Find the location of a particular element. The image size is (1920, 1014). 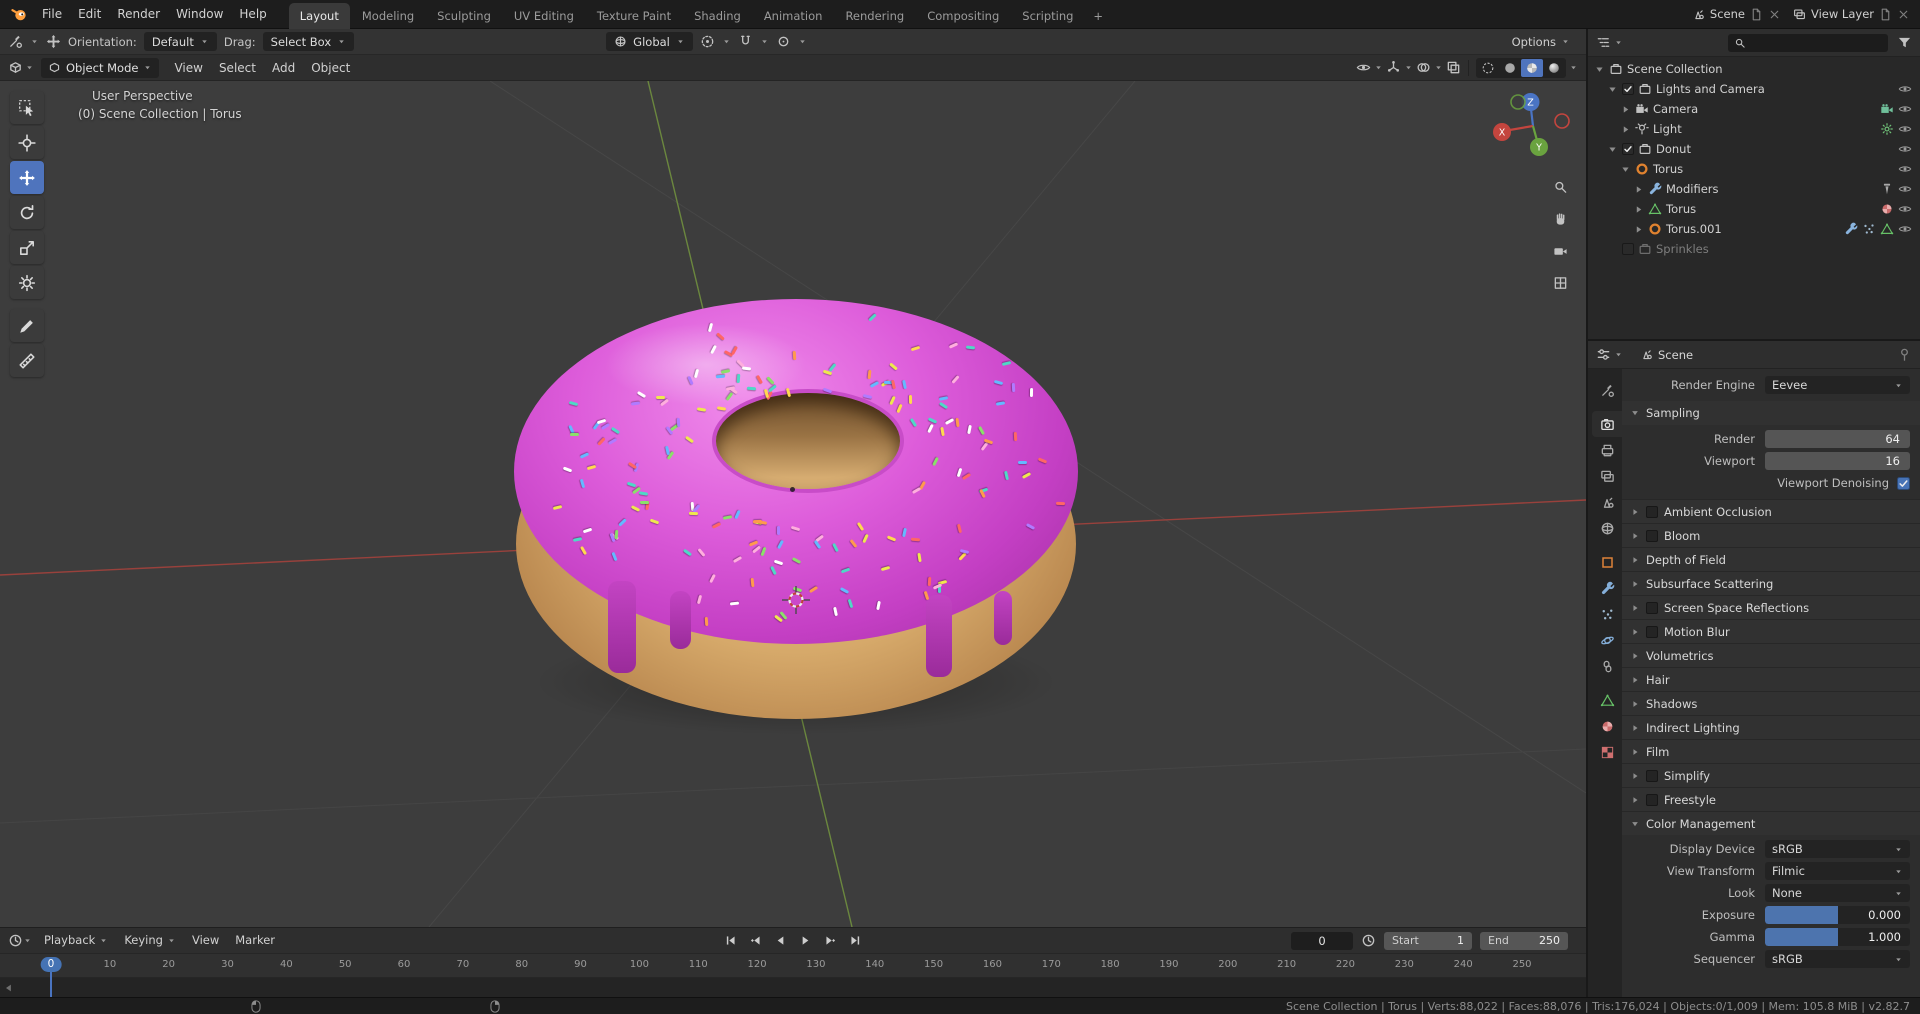

workspace-tab-compositing: Compositing is located at coordinates (963, 16).